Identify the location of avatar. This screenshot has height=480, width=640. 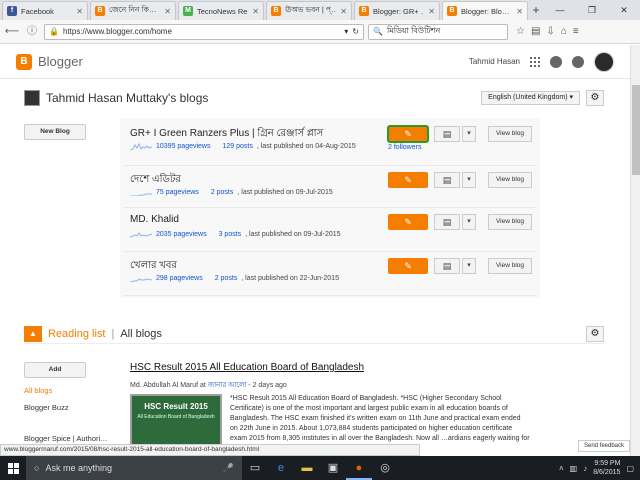
(604, 61).